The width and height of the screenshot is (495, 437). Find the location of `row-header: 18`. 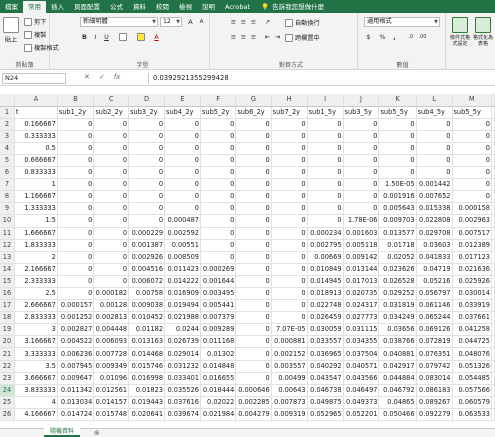

row-header: 18 is located at coordinates (7, 318).